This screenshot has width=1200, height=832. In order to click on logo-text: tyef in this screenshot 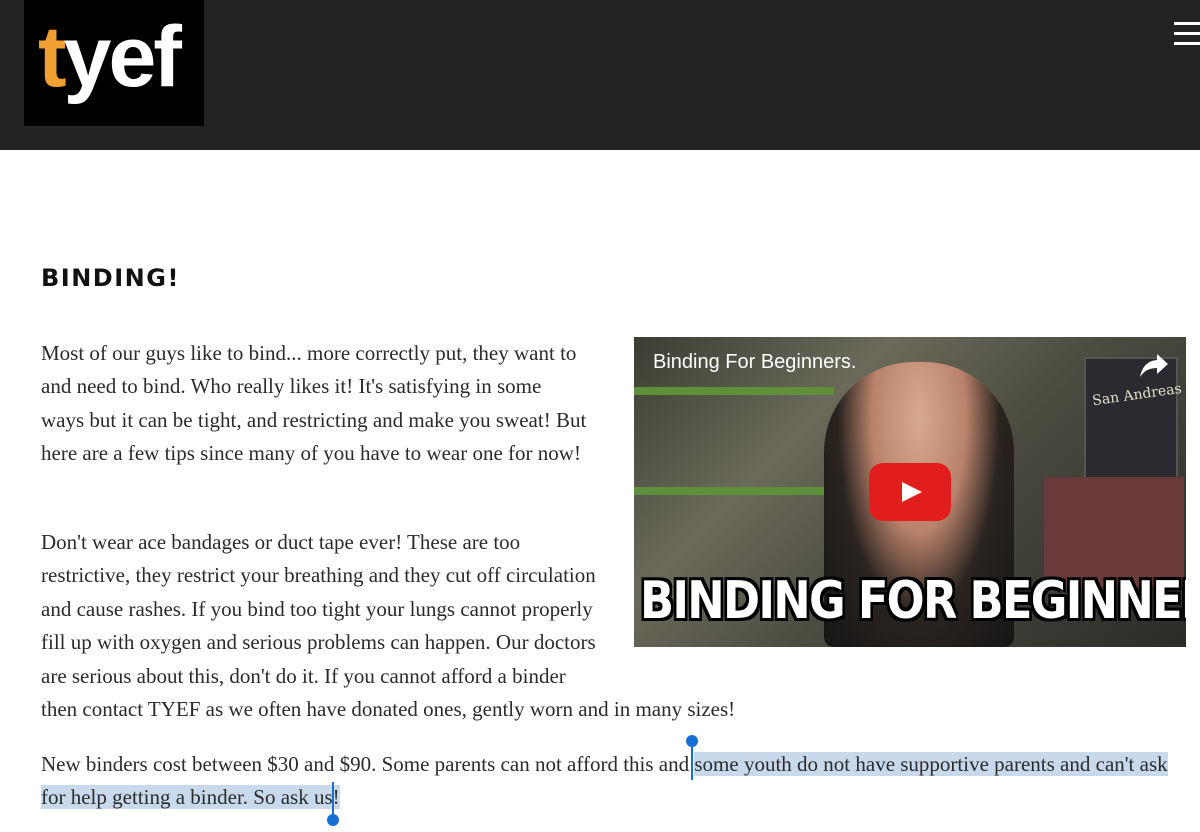, I will do `click(110, 57)`.